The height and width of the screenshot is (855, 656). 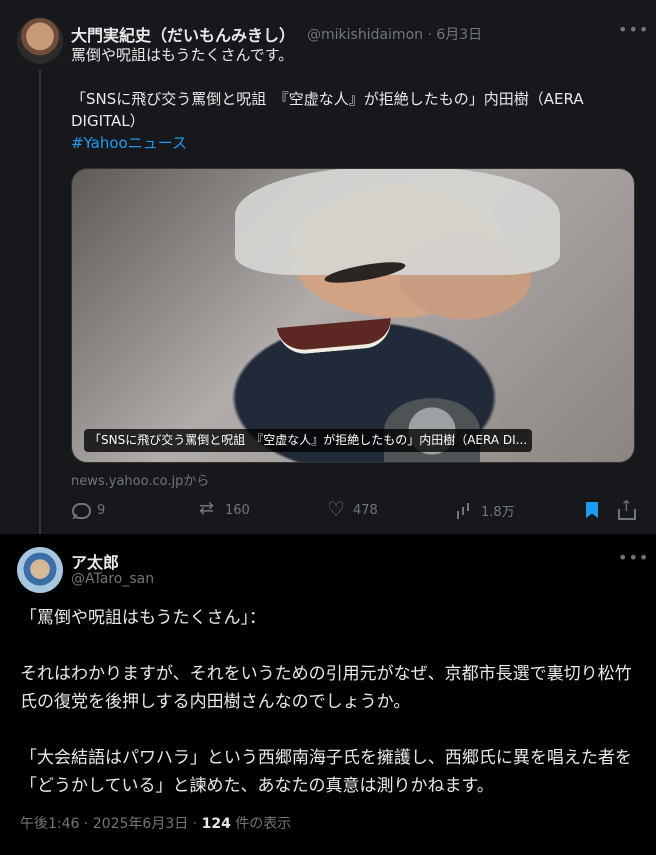 What do you see at coordinates (81, 510) in the screenshot?
I see `reply-icon` at bounding box center [81, 510].